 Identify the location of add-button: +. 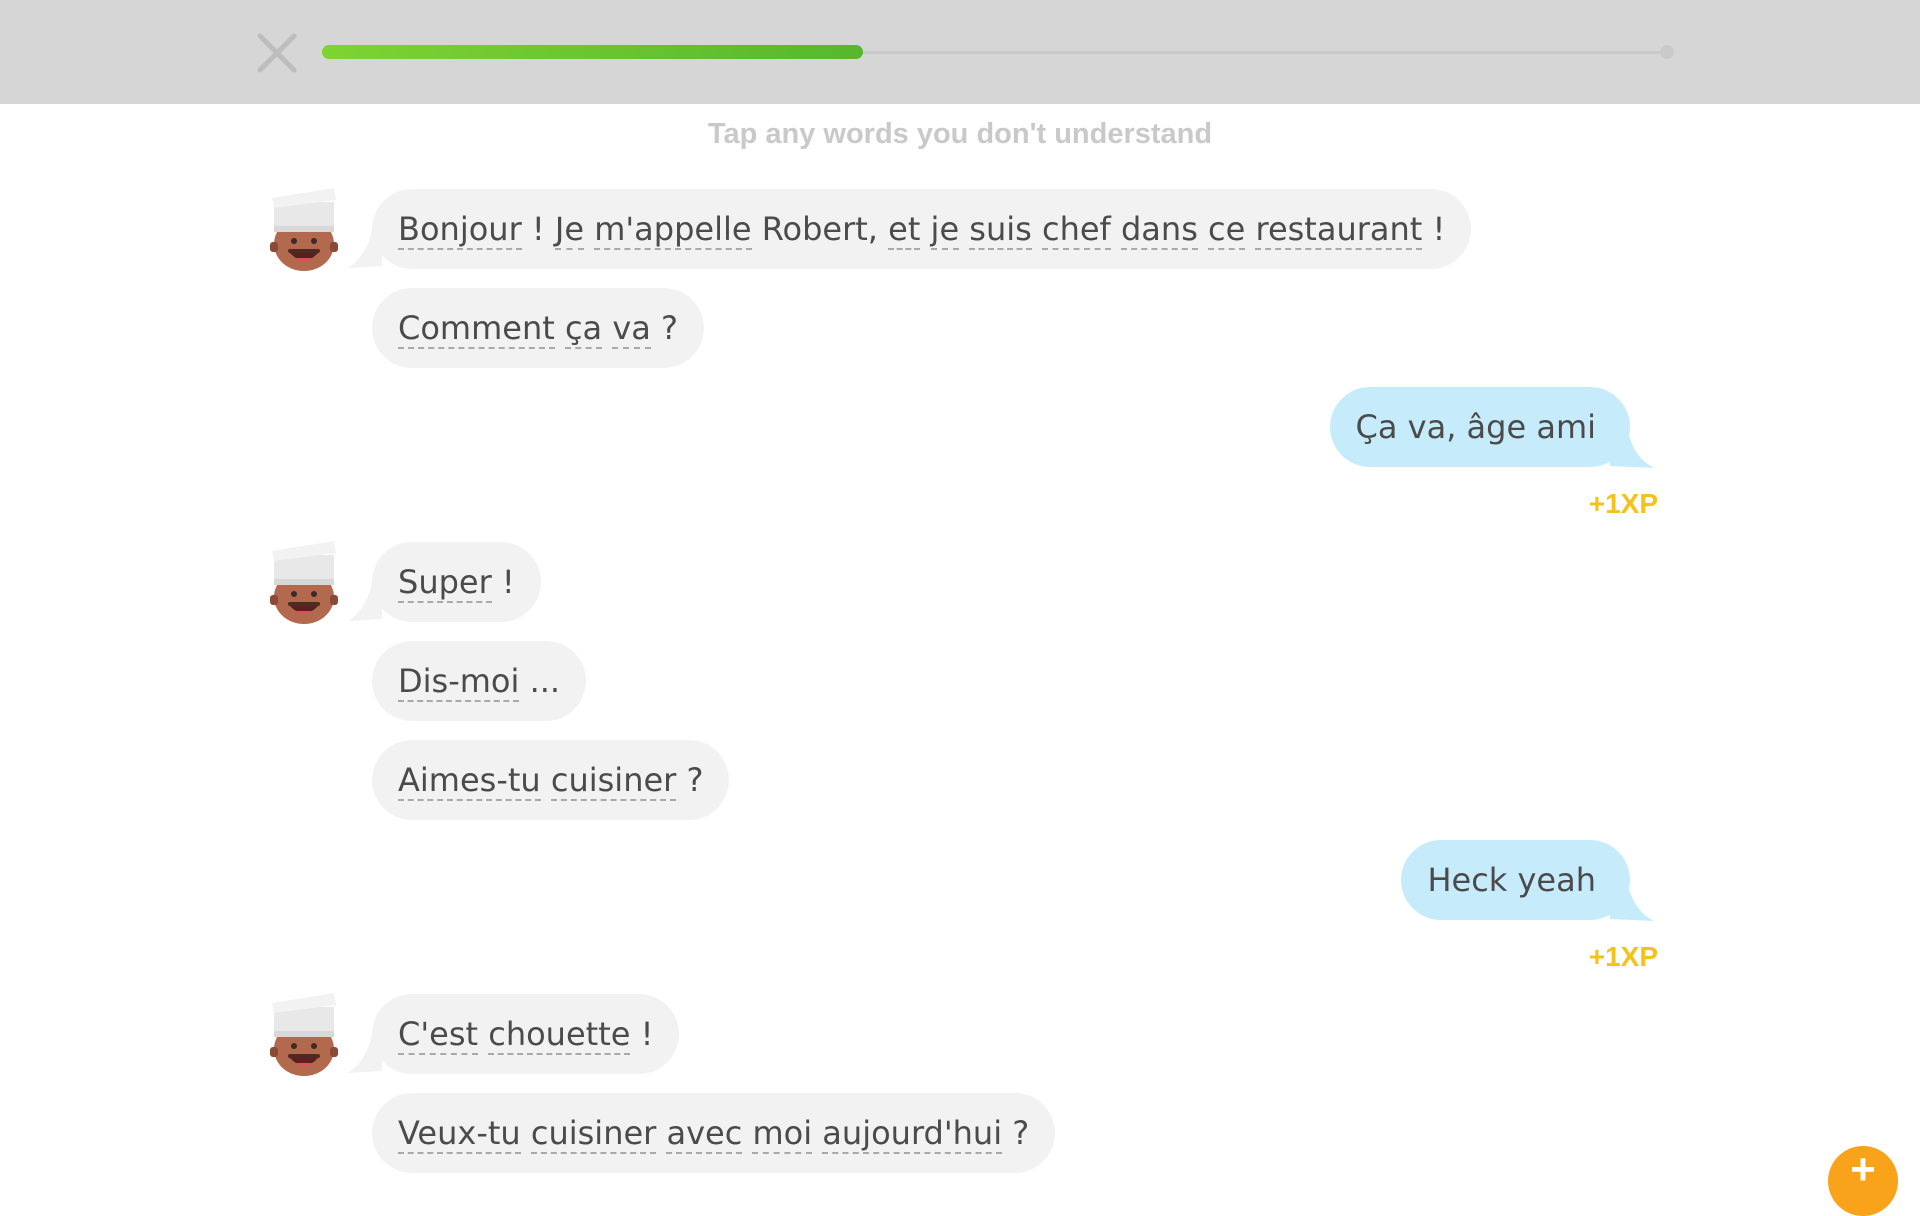
(1863, 1181).